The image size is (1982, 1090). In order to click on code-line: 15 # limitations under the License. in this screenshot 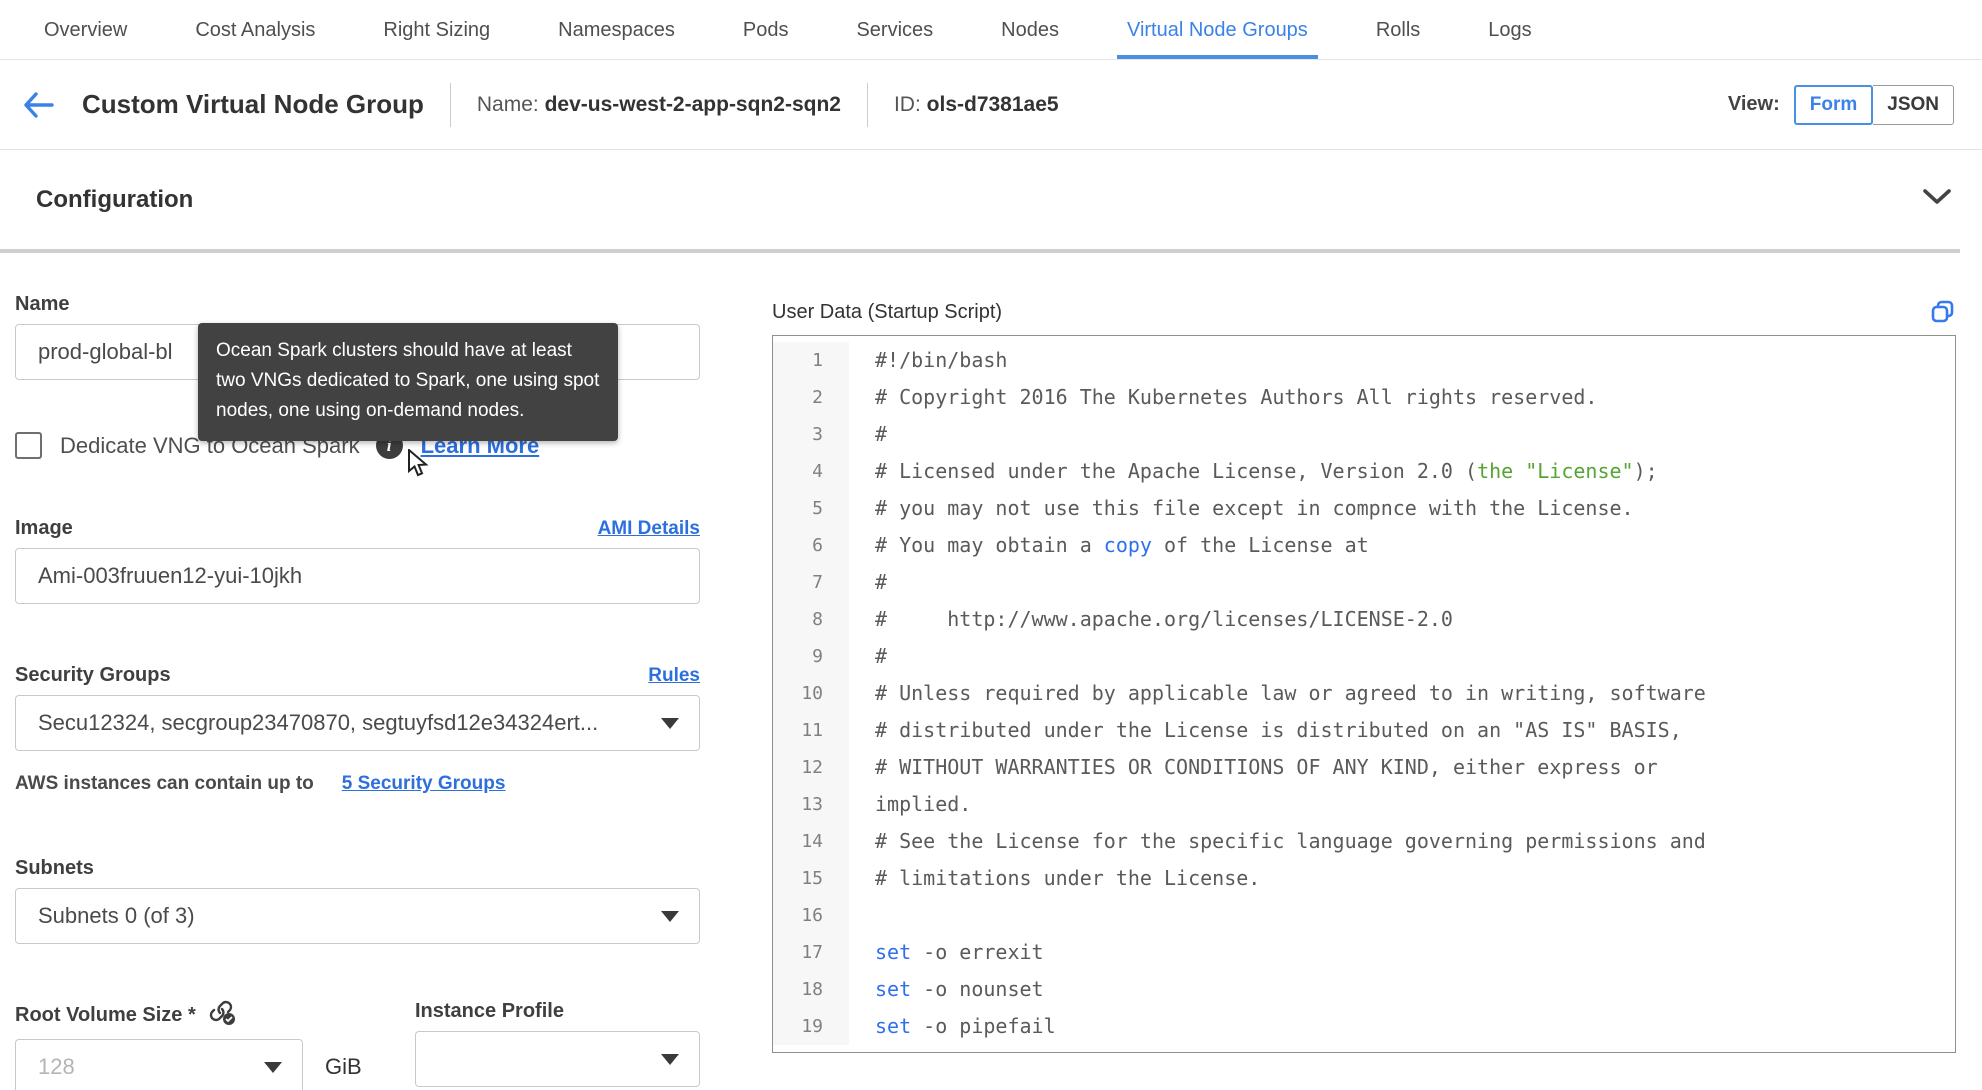, I will do `click(1364, 878)`.